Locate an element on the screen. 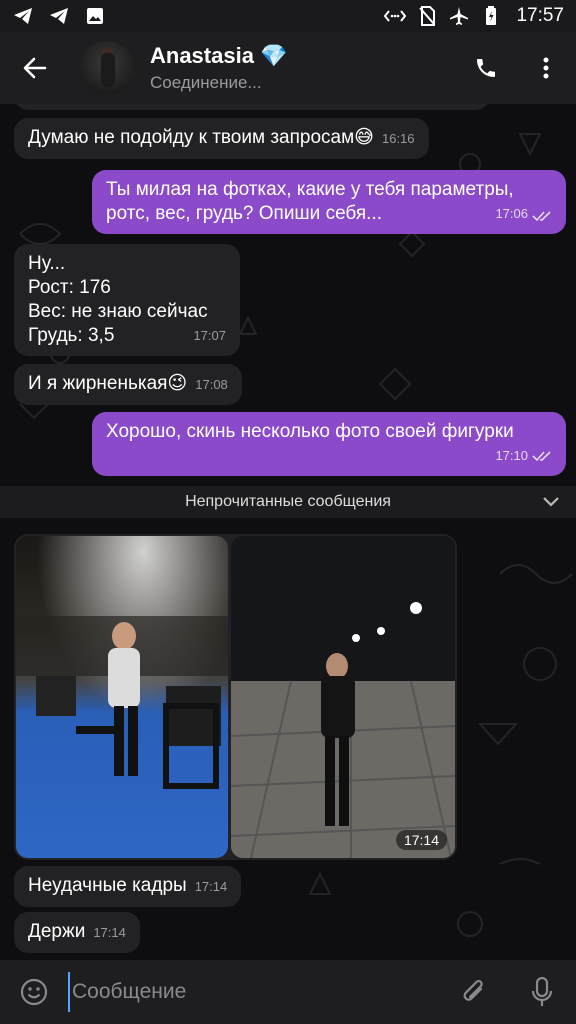  status-time: 17:57 is located at coordinates (540, 15).